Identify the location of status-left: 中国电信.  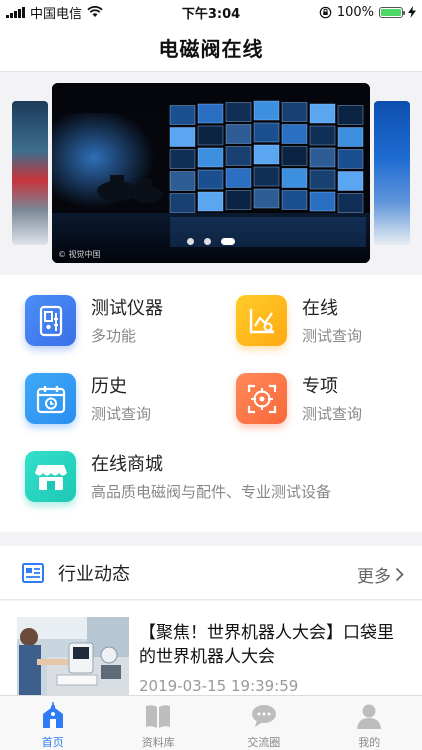
(75, 12).